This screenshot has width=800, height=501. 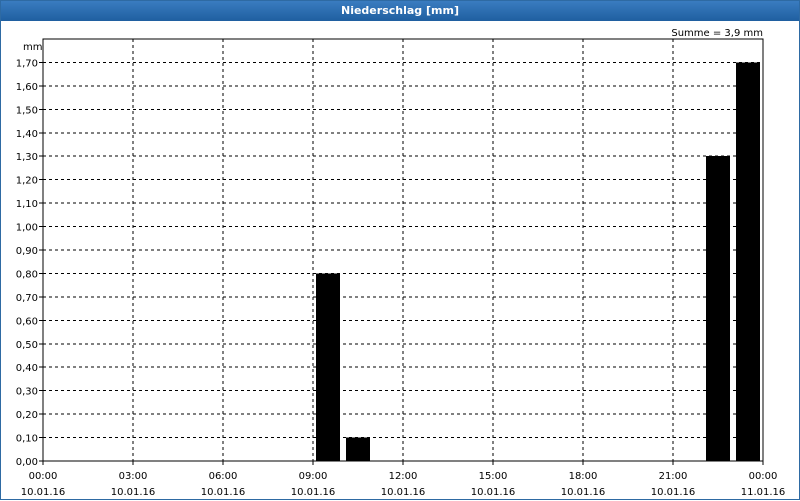 What do you see at coordinates (717, 33) in the screenshot?
I see `sum-label: Summe = 3,9 mm` at bounding box center [717, 33].